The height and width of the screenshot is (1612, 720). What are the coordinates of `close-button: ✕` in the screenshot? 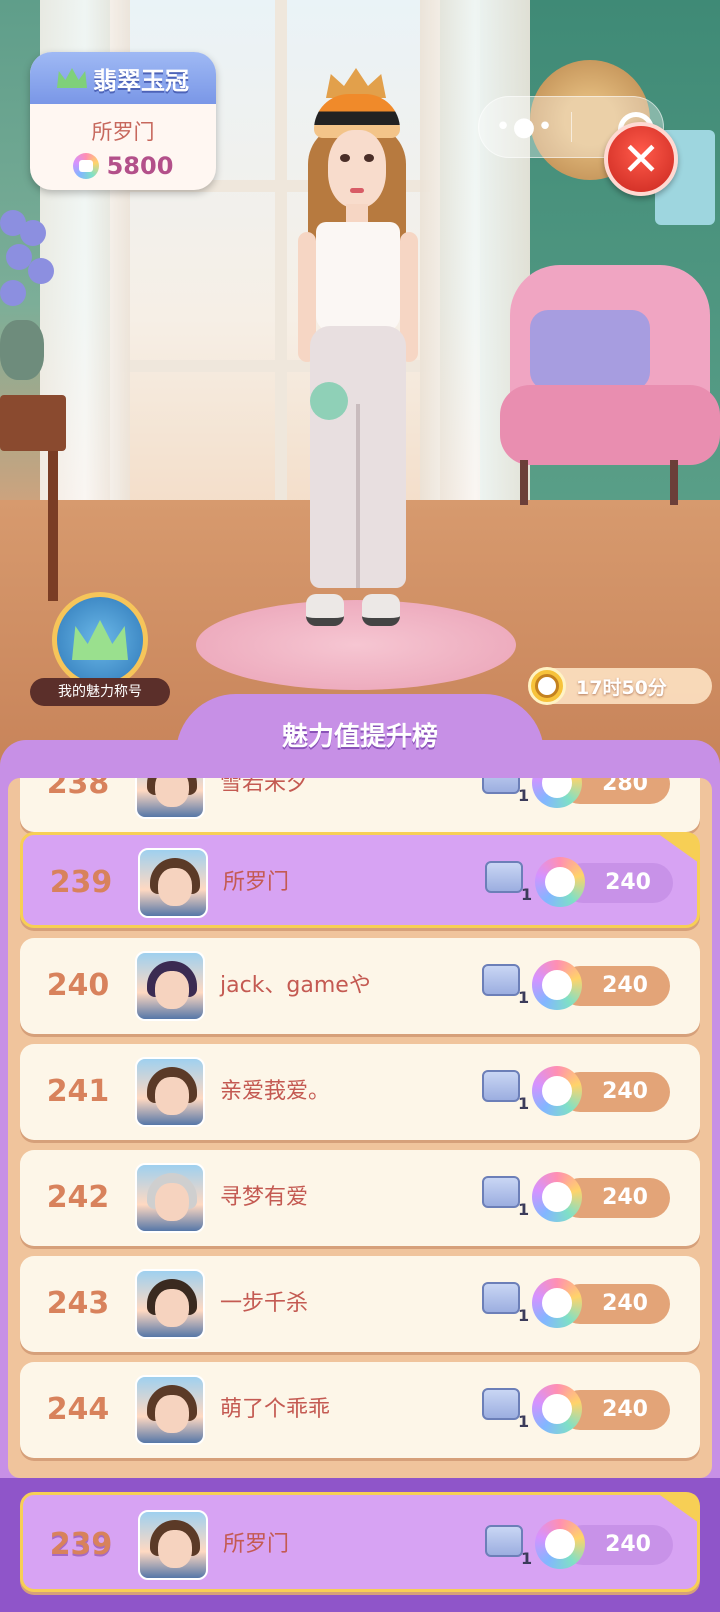 It's located at (641, 159).